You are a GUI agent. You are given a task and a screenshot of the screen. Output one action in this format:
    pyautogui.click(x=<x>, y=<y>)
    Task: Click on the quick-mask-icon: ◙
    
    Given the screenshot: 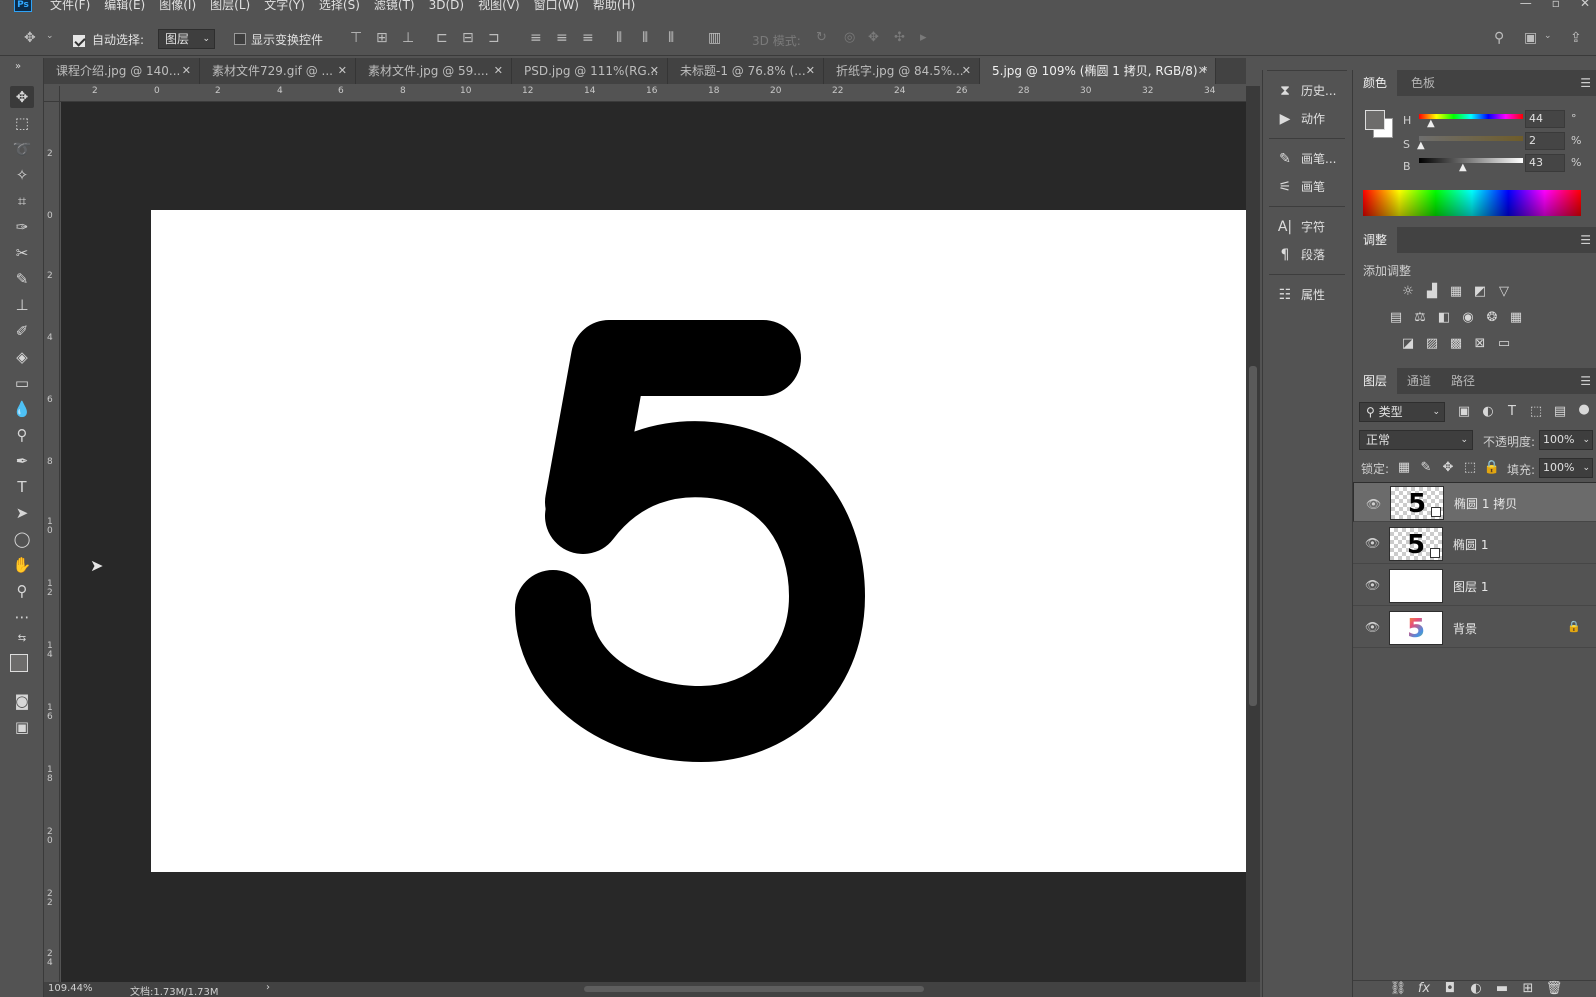 What is the action you would take?
    pyautogui.click(x=22, y=701)
    